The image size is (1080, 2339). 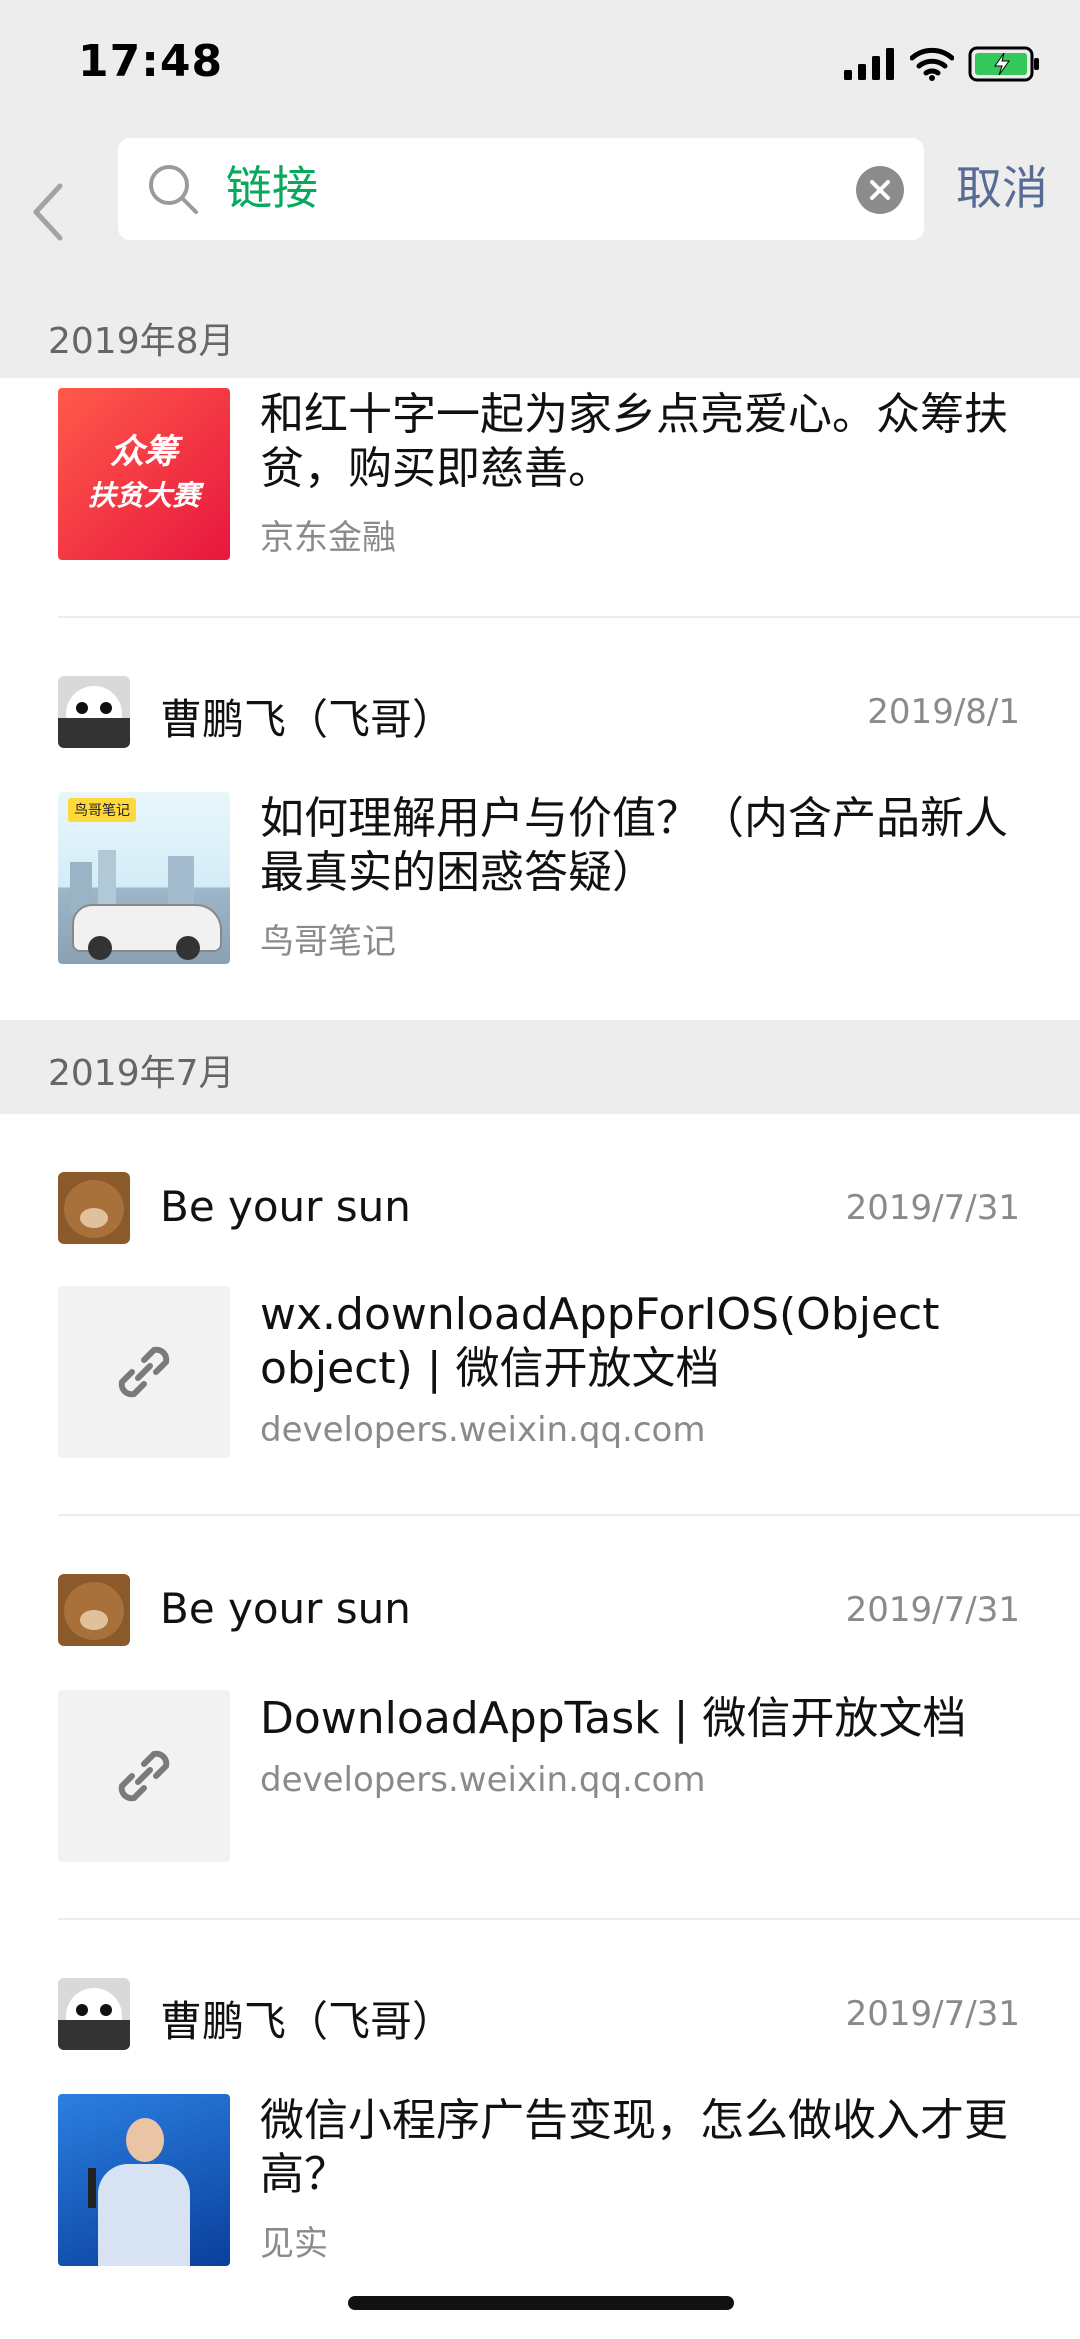 I want to click on article-source: 见实, so click(x=294, y=2244).